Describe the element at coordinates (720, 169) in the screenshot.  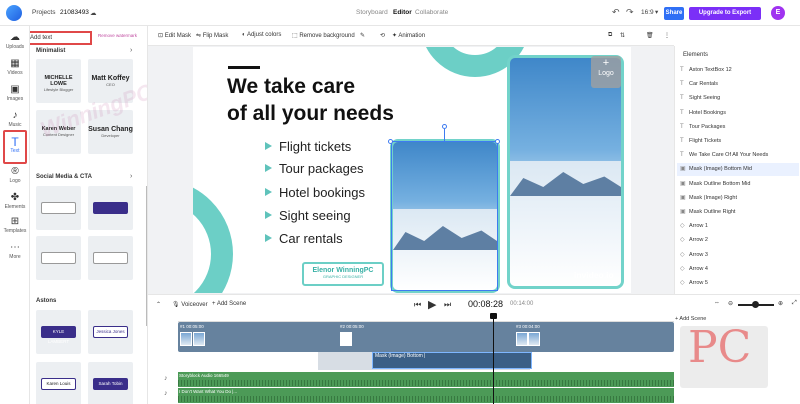
I see `element-layer-label: Mask (Image) Bottom Mid` at that location.